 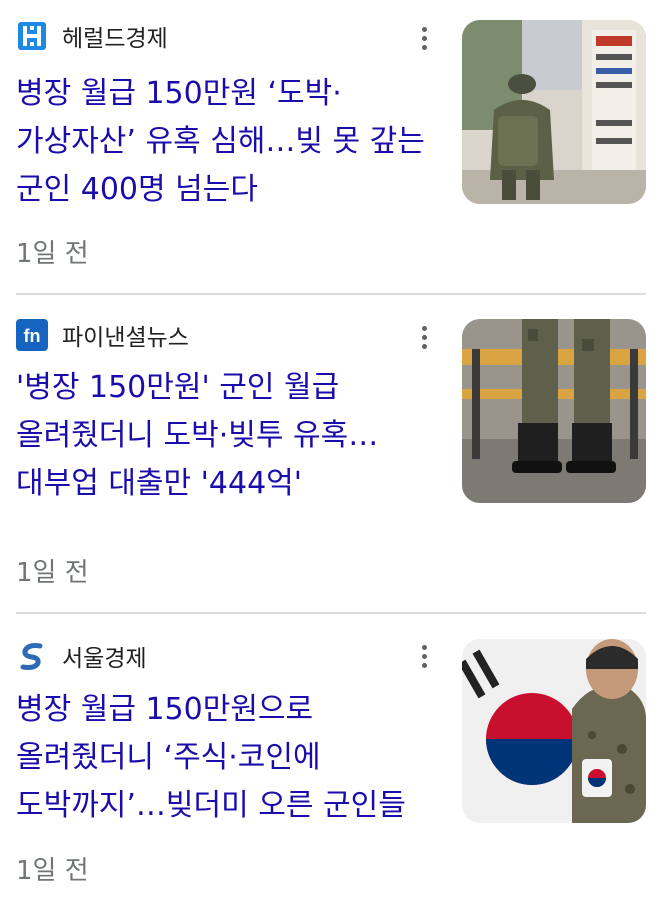 I want to click on fn-logo-icon: fn, so click(x=32, y=335).